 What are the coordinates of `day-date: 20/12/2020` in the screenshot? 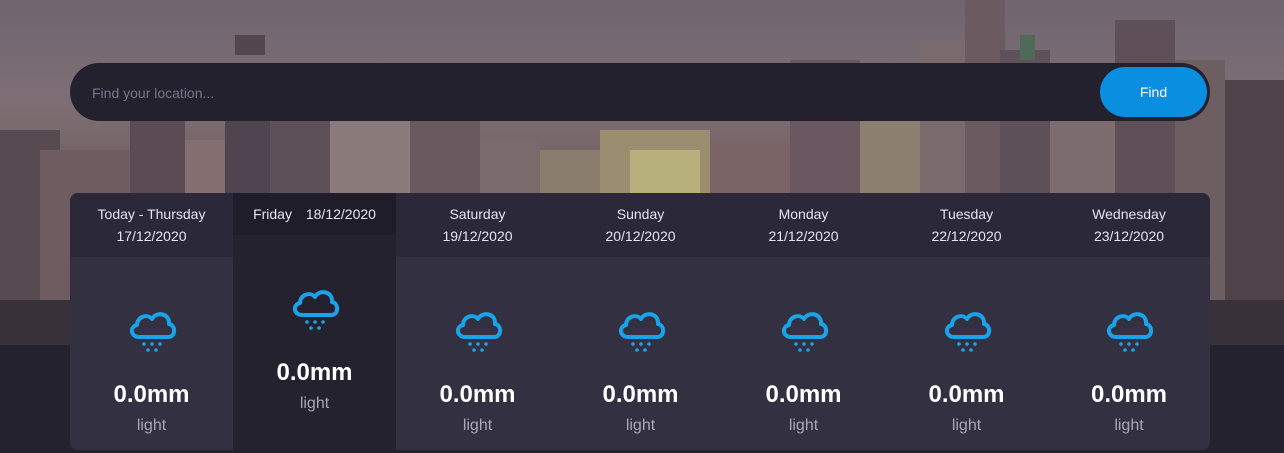 It's located at (640, 236).